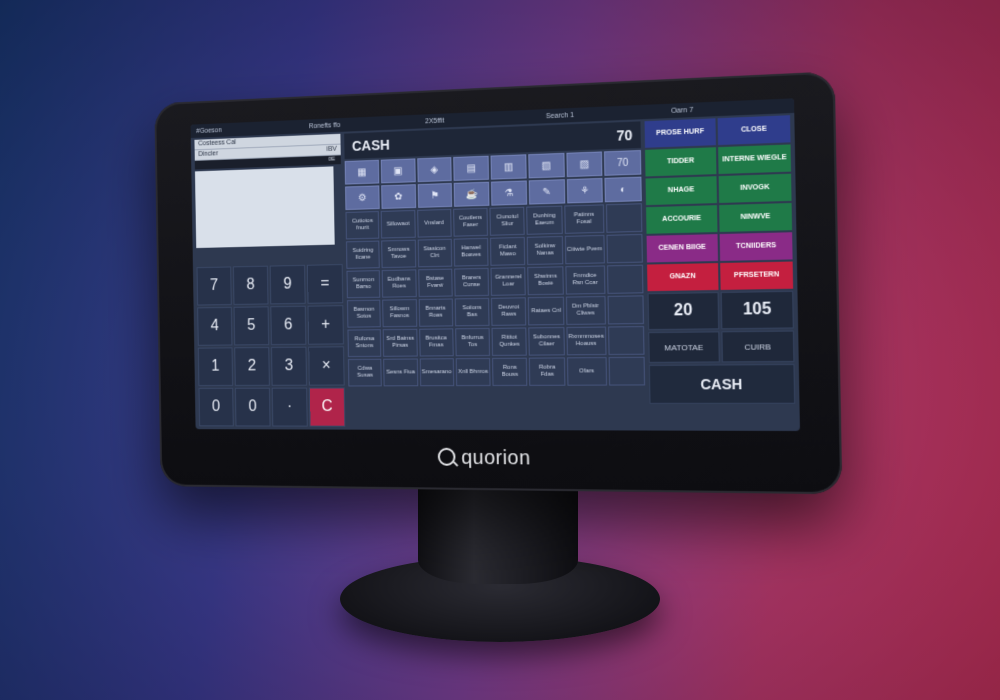 This screenshot has width=1000, height=700. I want to click on category-icon: ✎, so click(546, 192).